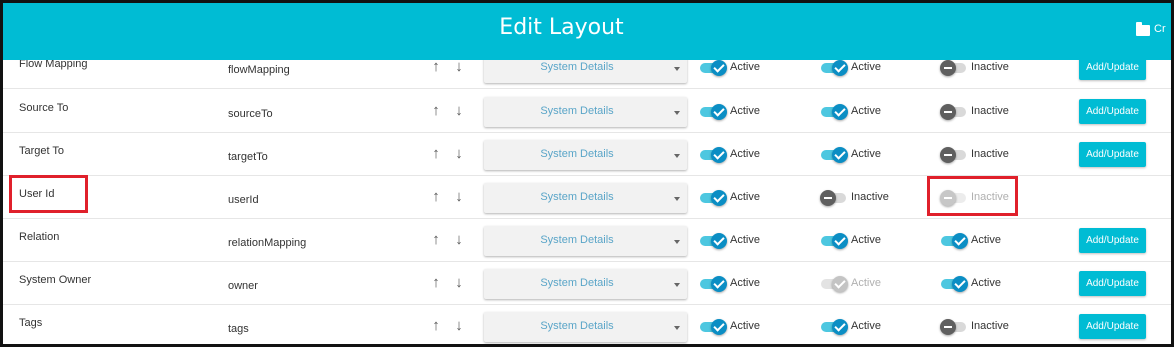  I want to click on status-toggle-2-disabled: Active, so click(861, 285).